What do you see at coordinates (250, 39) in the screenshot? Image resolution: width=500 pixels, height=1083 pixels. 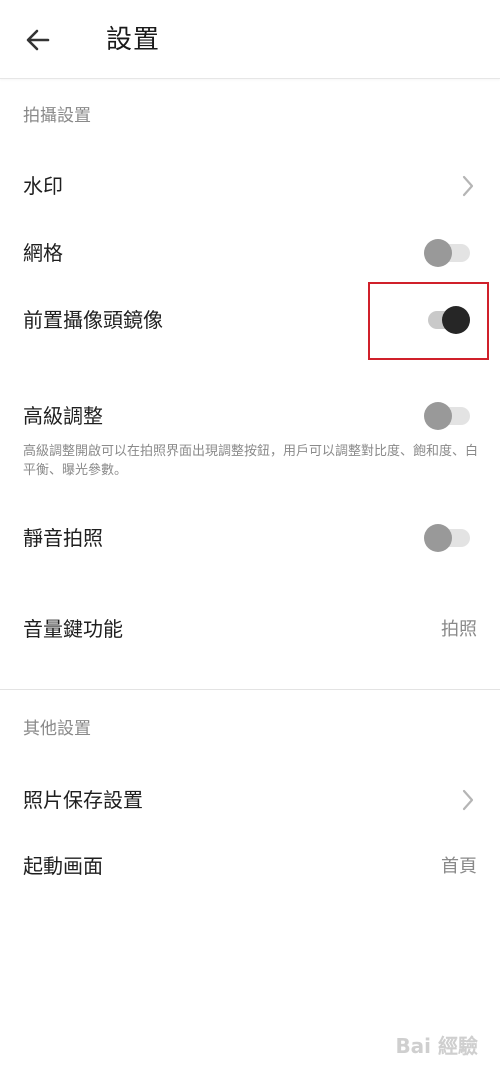 I see `app-header: 設置` at bounding box center [250, 39].